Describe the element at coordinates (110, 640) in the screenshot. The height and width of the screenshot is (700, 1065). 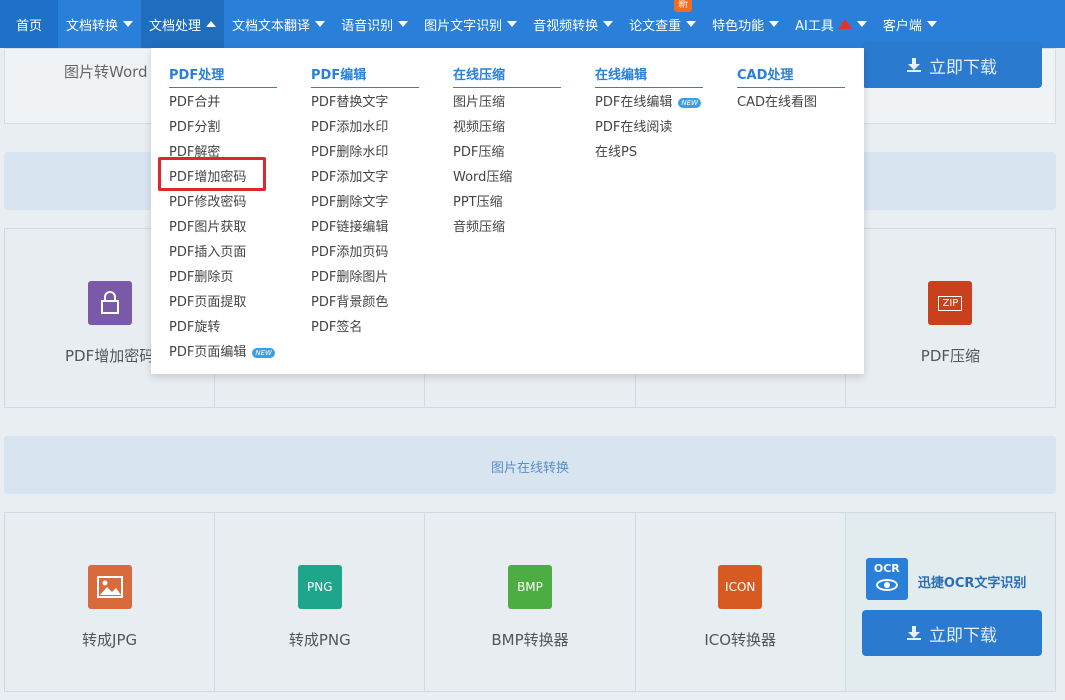
I see `tool-label: 转成JPG` at that location.